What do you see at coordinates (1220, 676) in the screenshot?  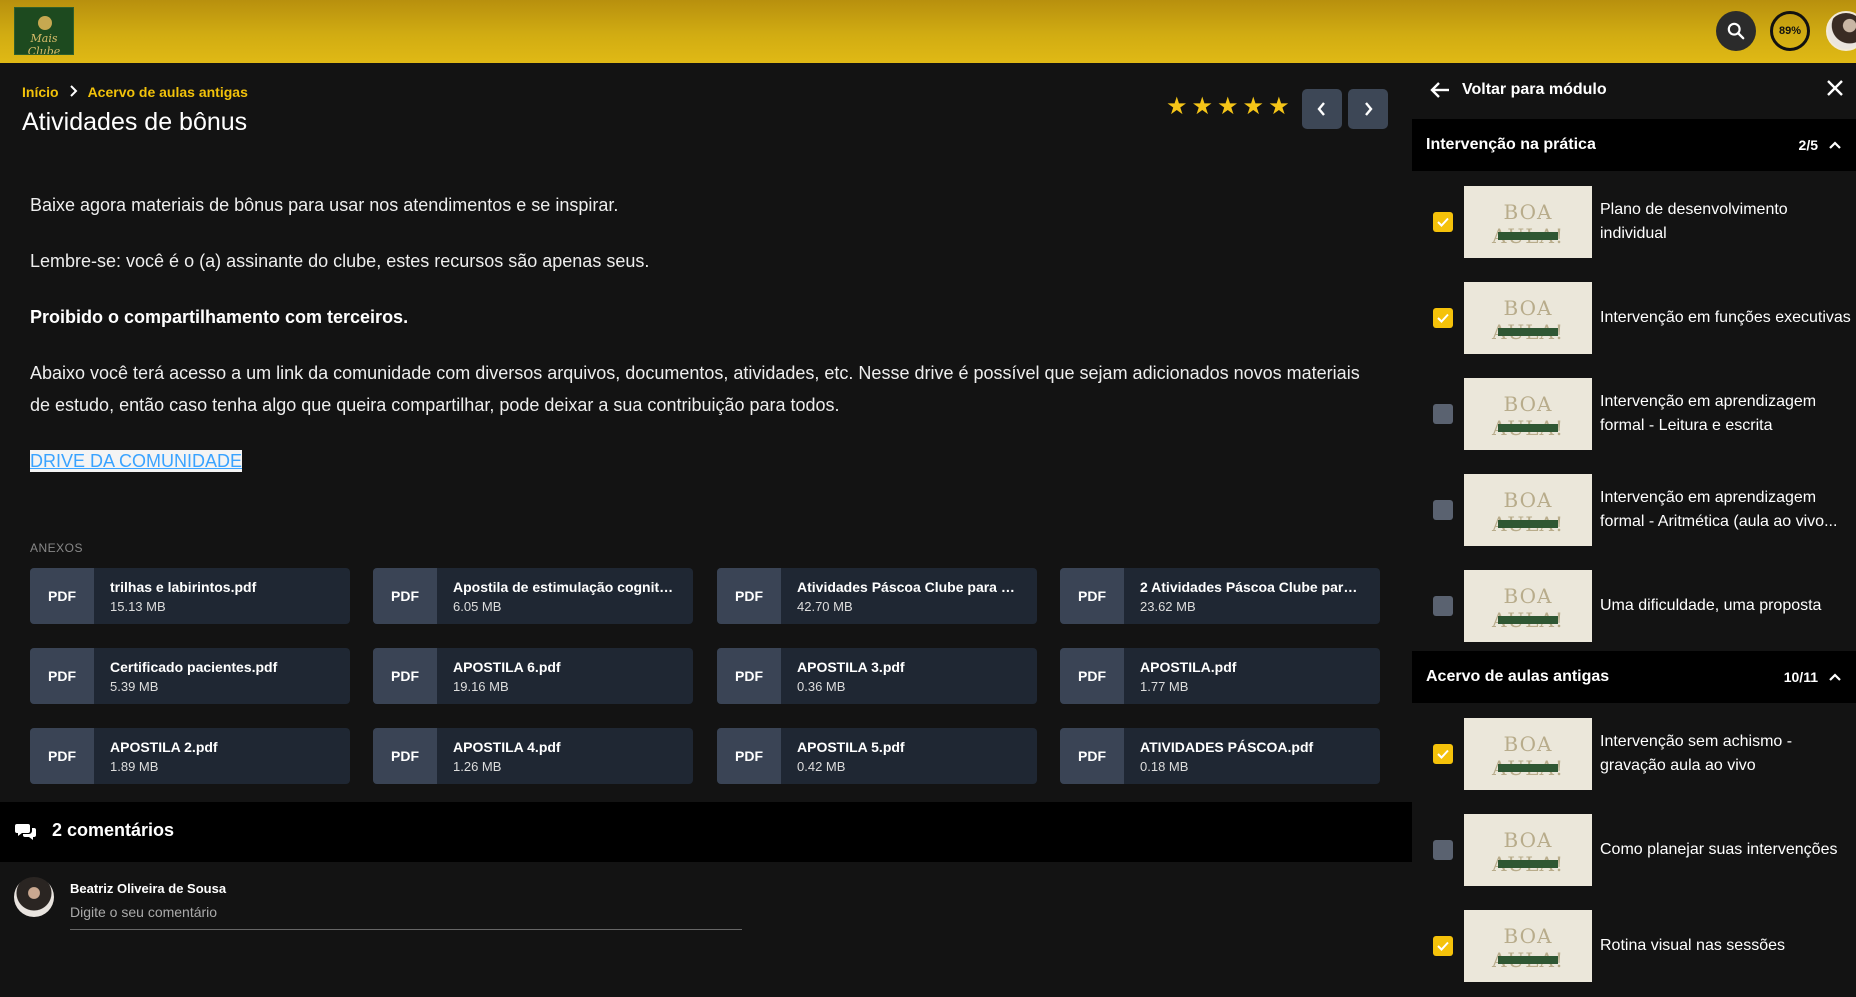 I see `attachment-item: PDF APOSTILA.pdf 1.77 MB` at bounding box center [1220, 676].